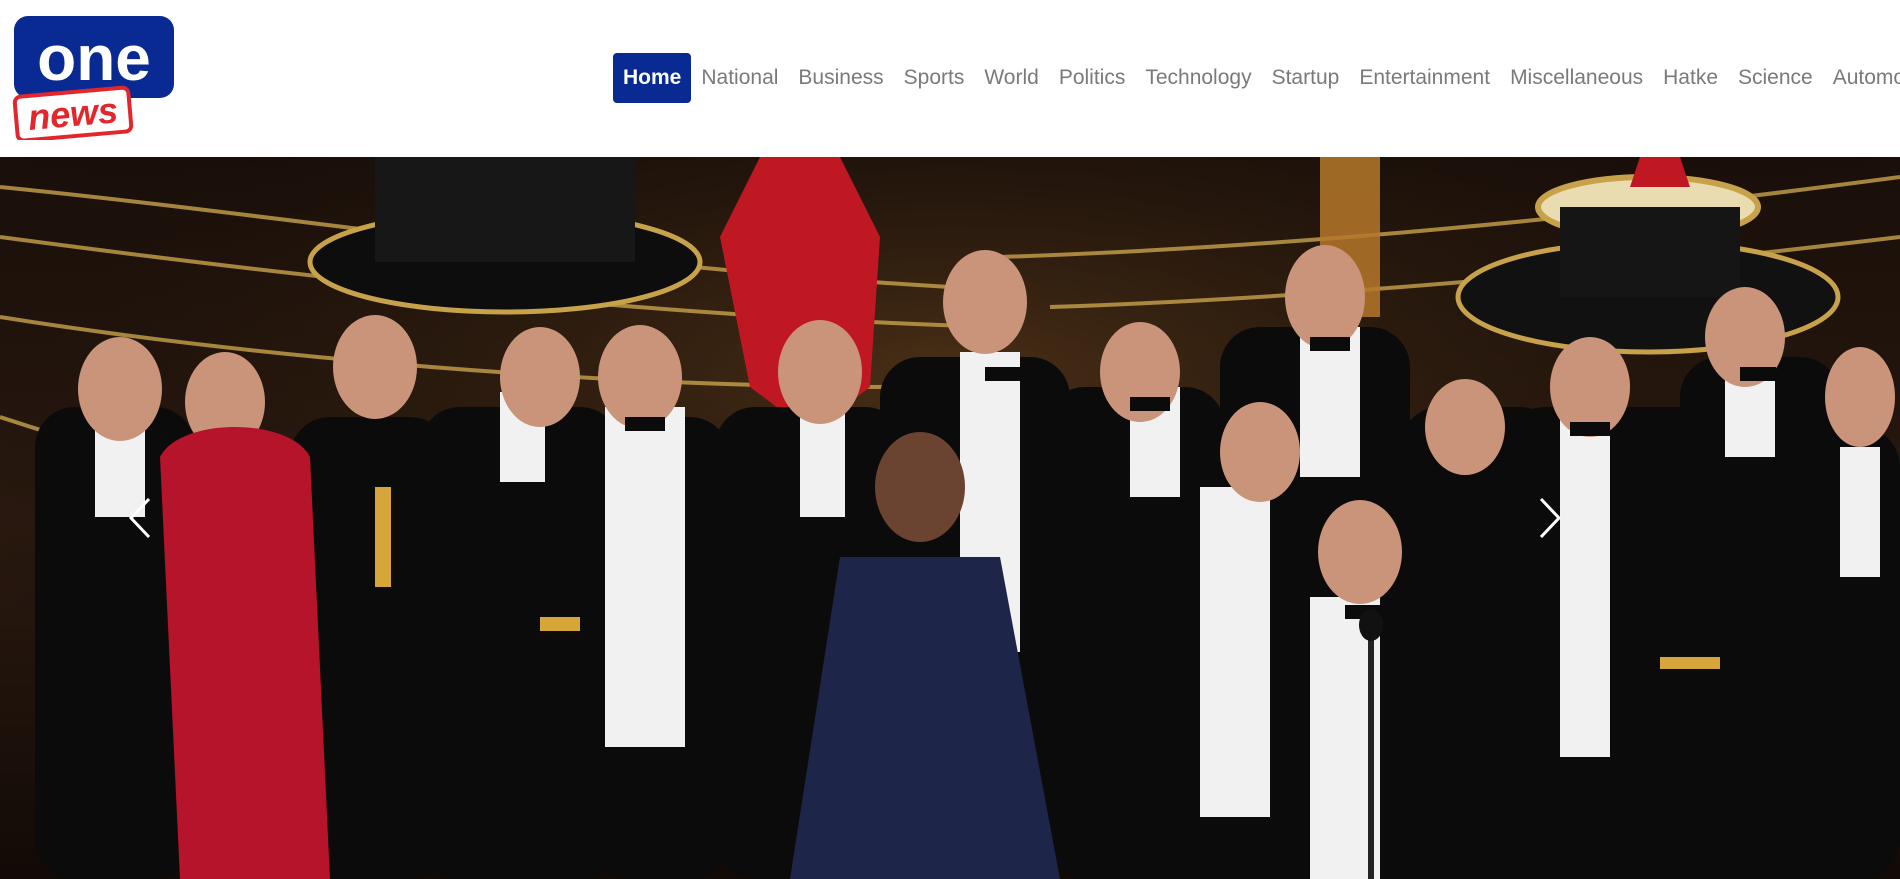 The height and width of the screenshot is (879, 1900). Describe the element at coordinates (652, 78) in the screenshot. I see `nav-item-home: Home` at that location.